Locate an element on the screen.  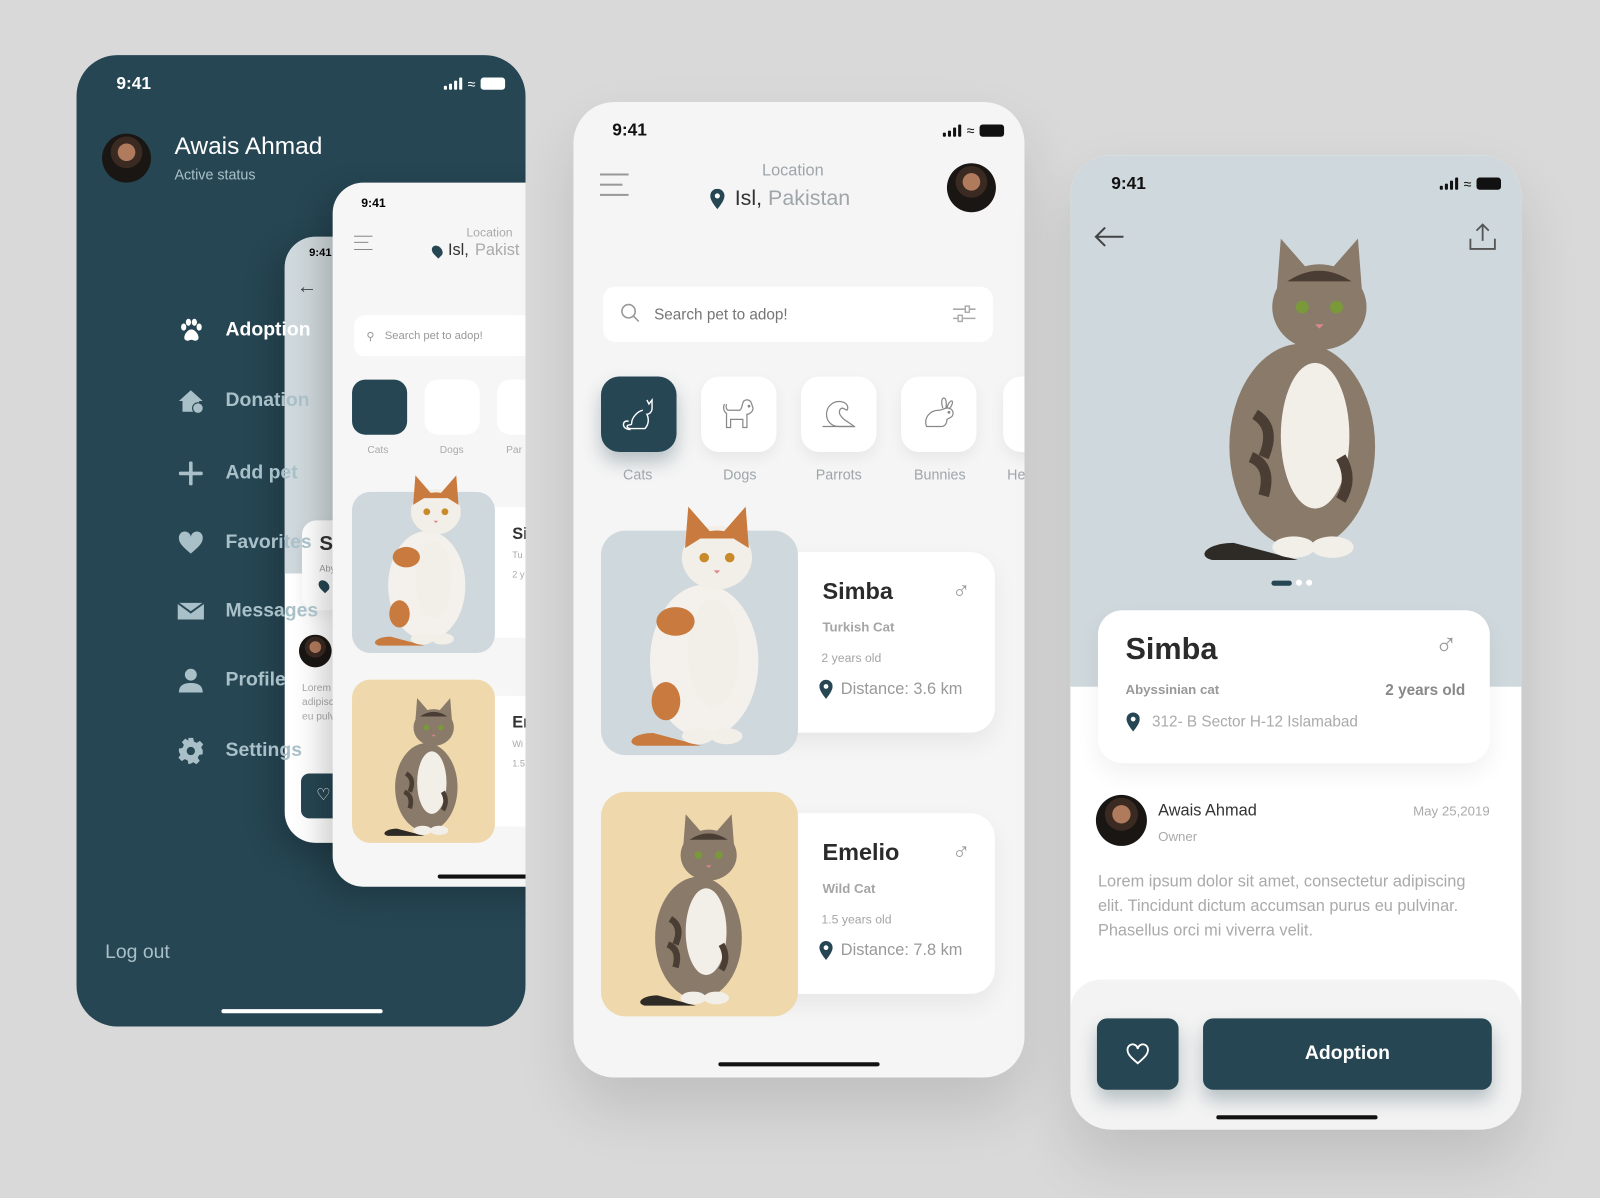
mini-search-bar: ⚲ Search pet to adop! is located at coordinates (440, 336).